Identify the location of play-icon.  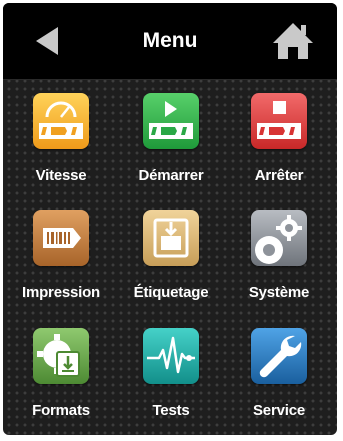
(171, 121).